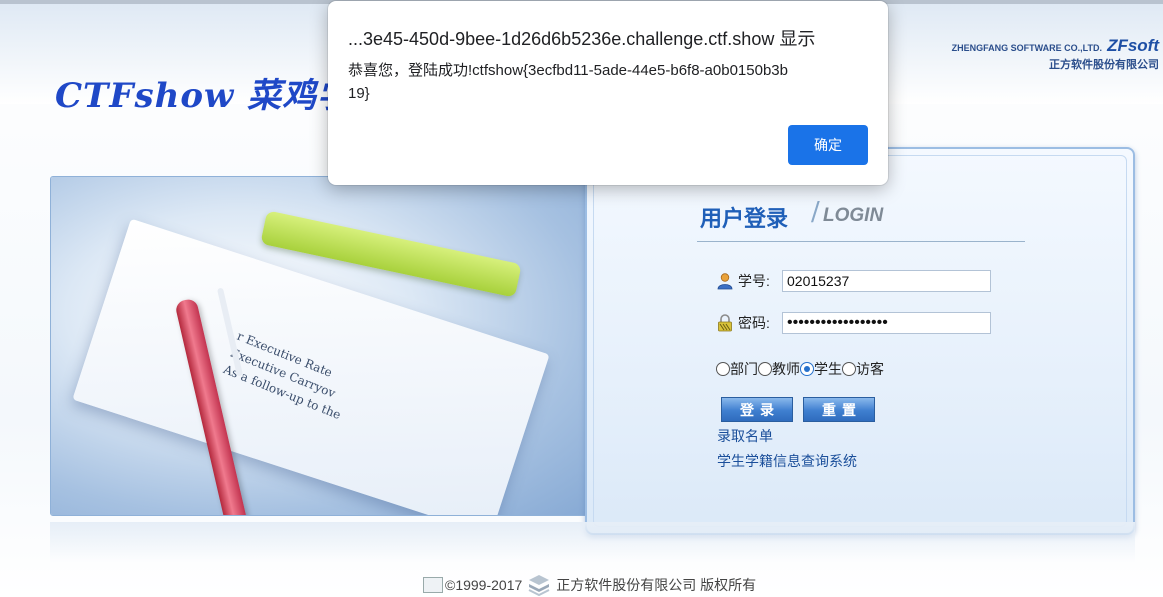 The width and height of the screenshot is (1163, 597). What do you see at coordinates (1026, 48) in the screenshot?
I see `brand-english-name: ZHENGFANG SOFTWARE CO.,LTD.` at bounding box center [1026, 48].